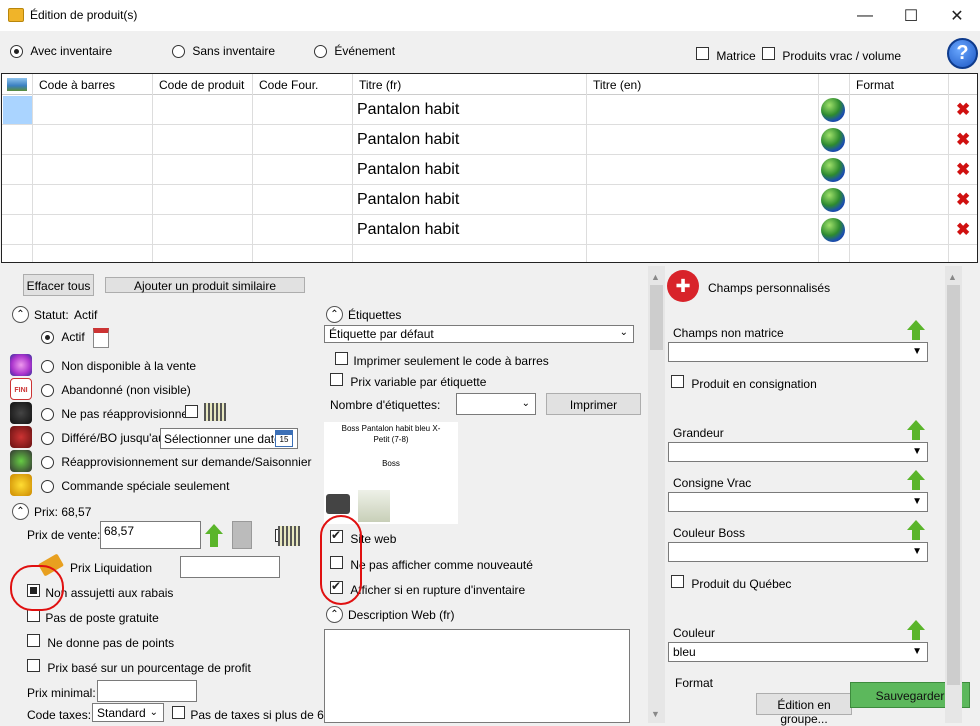 Image resolution: width=980 pixels, height=726 pixels. I want to click on col-header-title-en: Titre (en), so click(614, 84).